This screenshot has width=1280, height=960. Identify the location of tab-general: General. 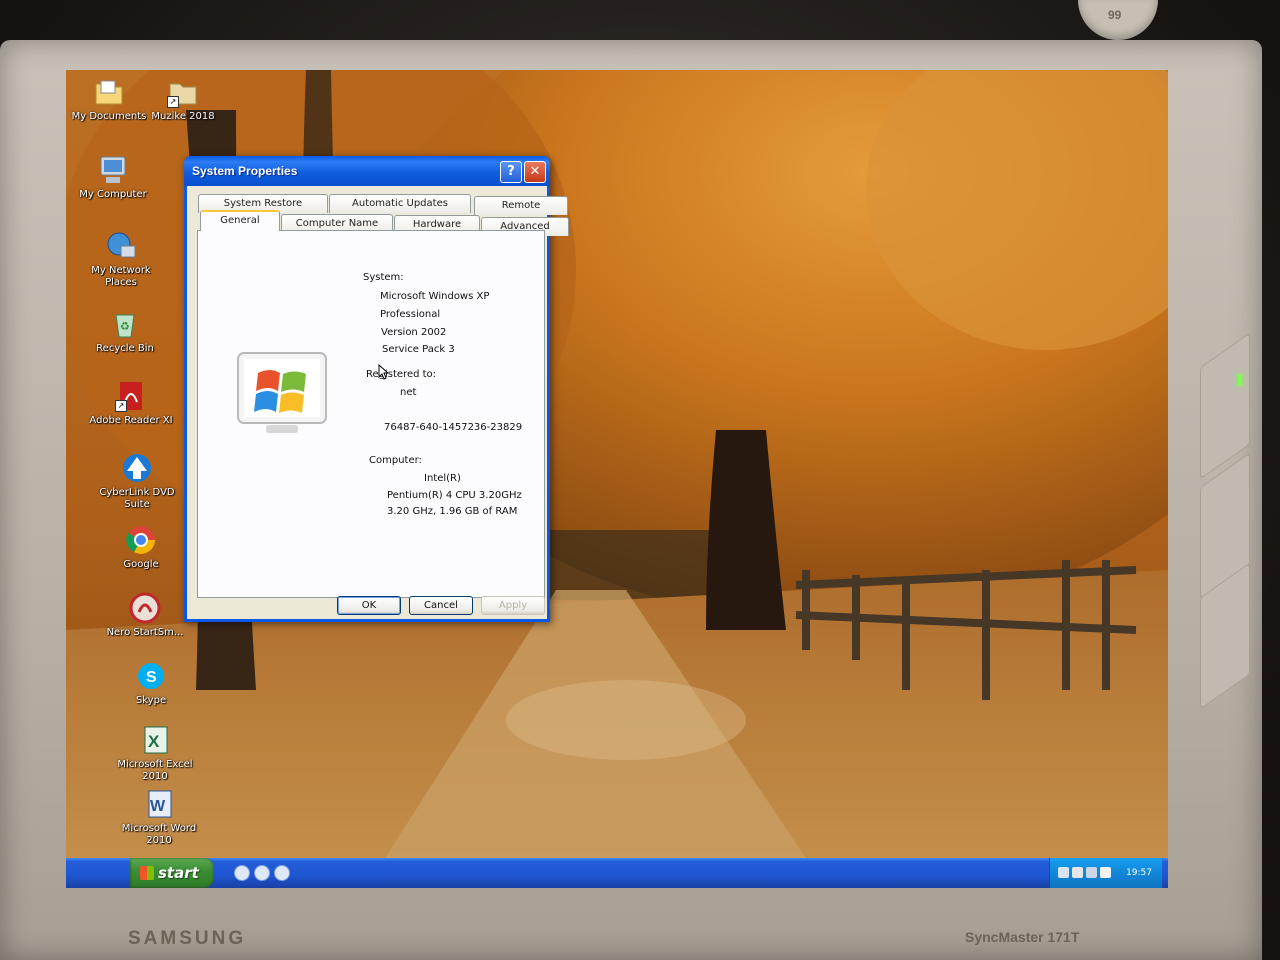
(240, 220).